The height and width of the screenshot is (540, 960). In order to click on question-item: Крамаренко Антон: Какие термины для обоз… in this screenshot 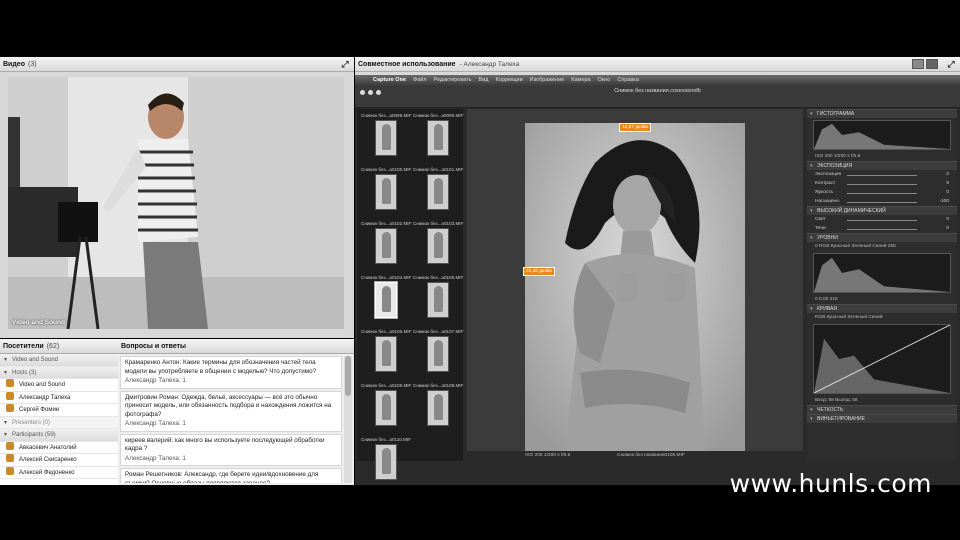, I will do `click(231, 372)`.